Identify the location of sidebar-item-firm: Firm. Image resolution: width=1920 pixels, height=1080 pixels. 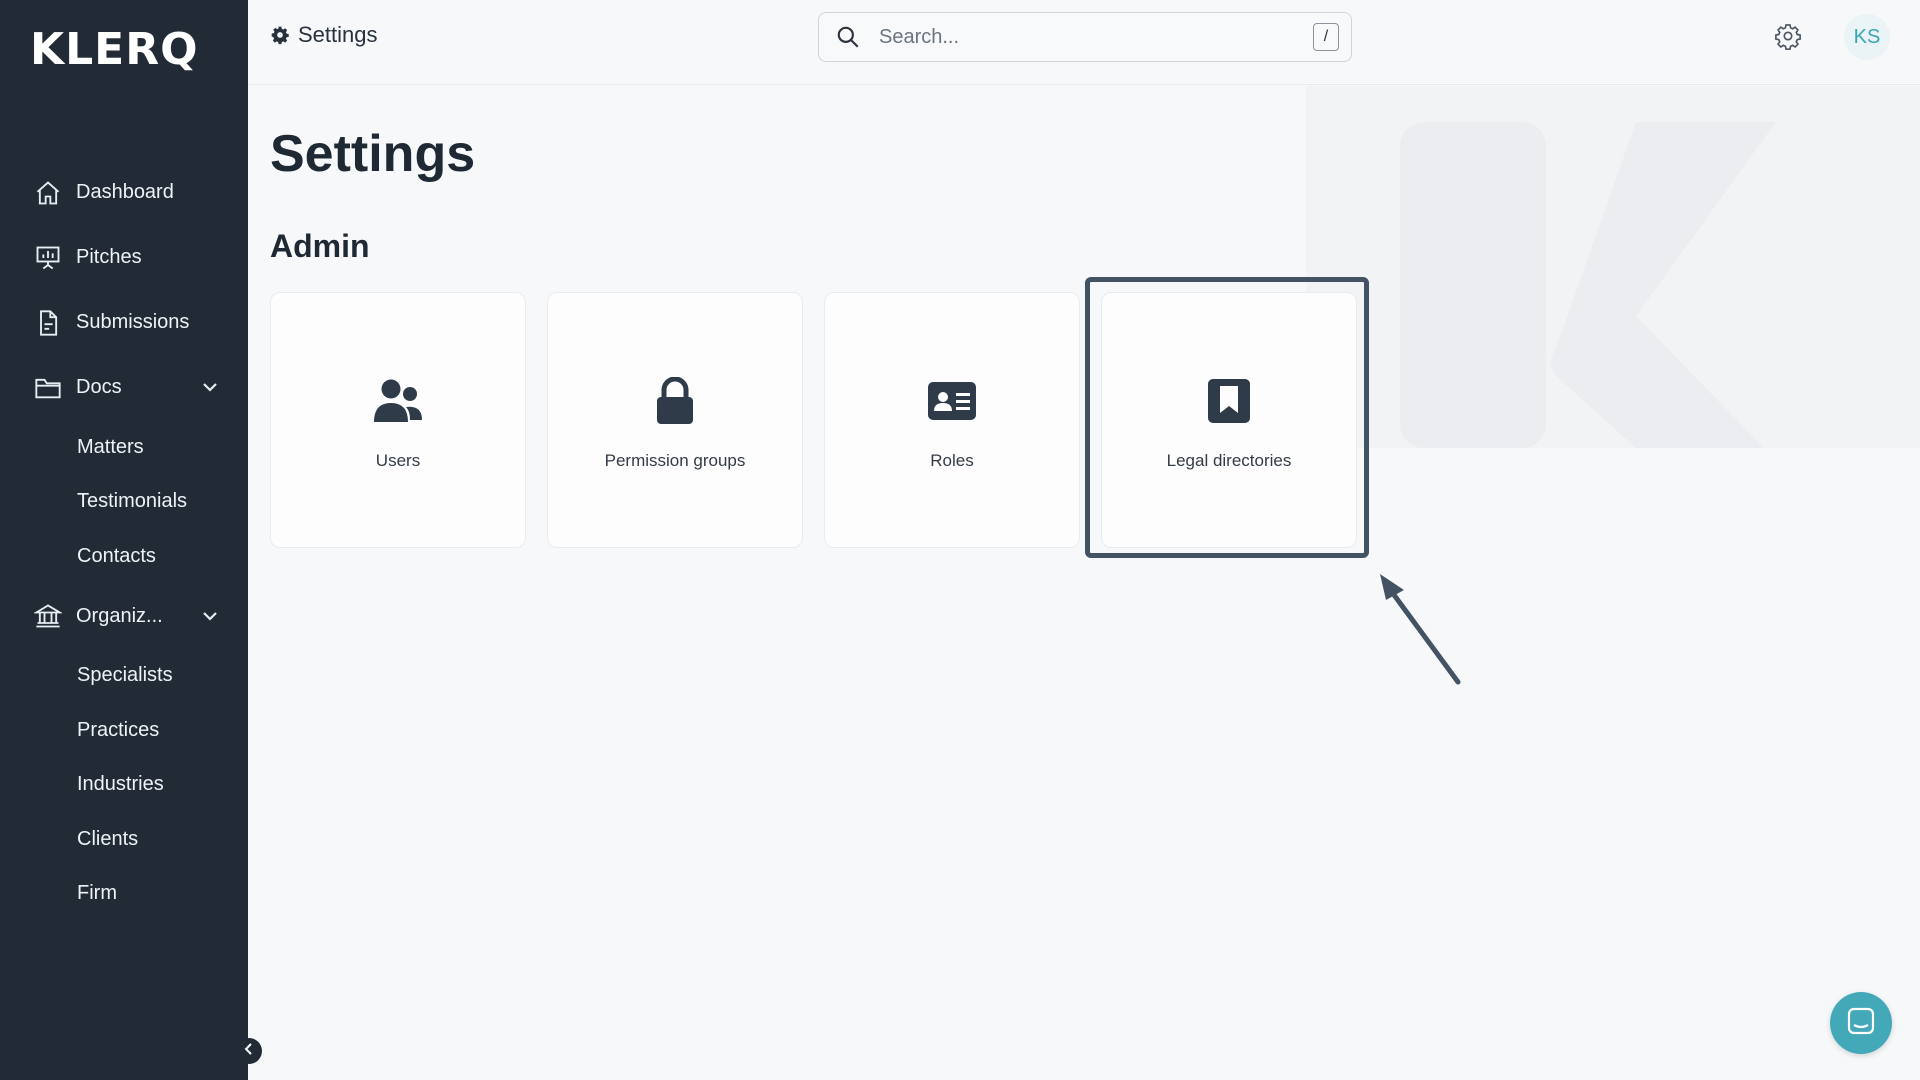
(124, 894).